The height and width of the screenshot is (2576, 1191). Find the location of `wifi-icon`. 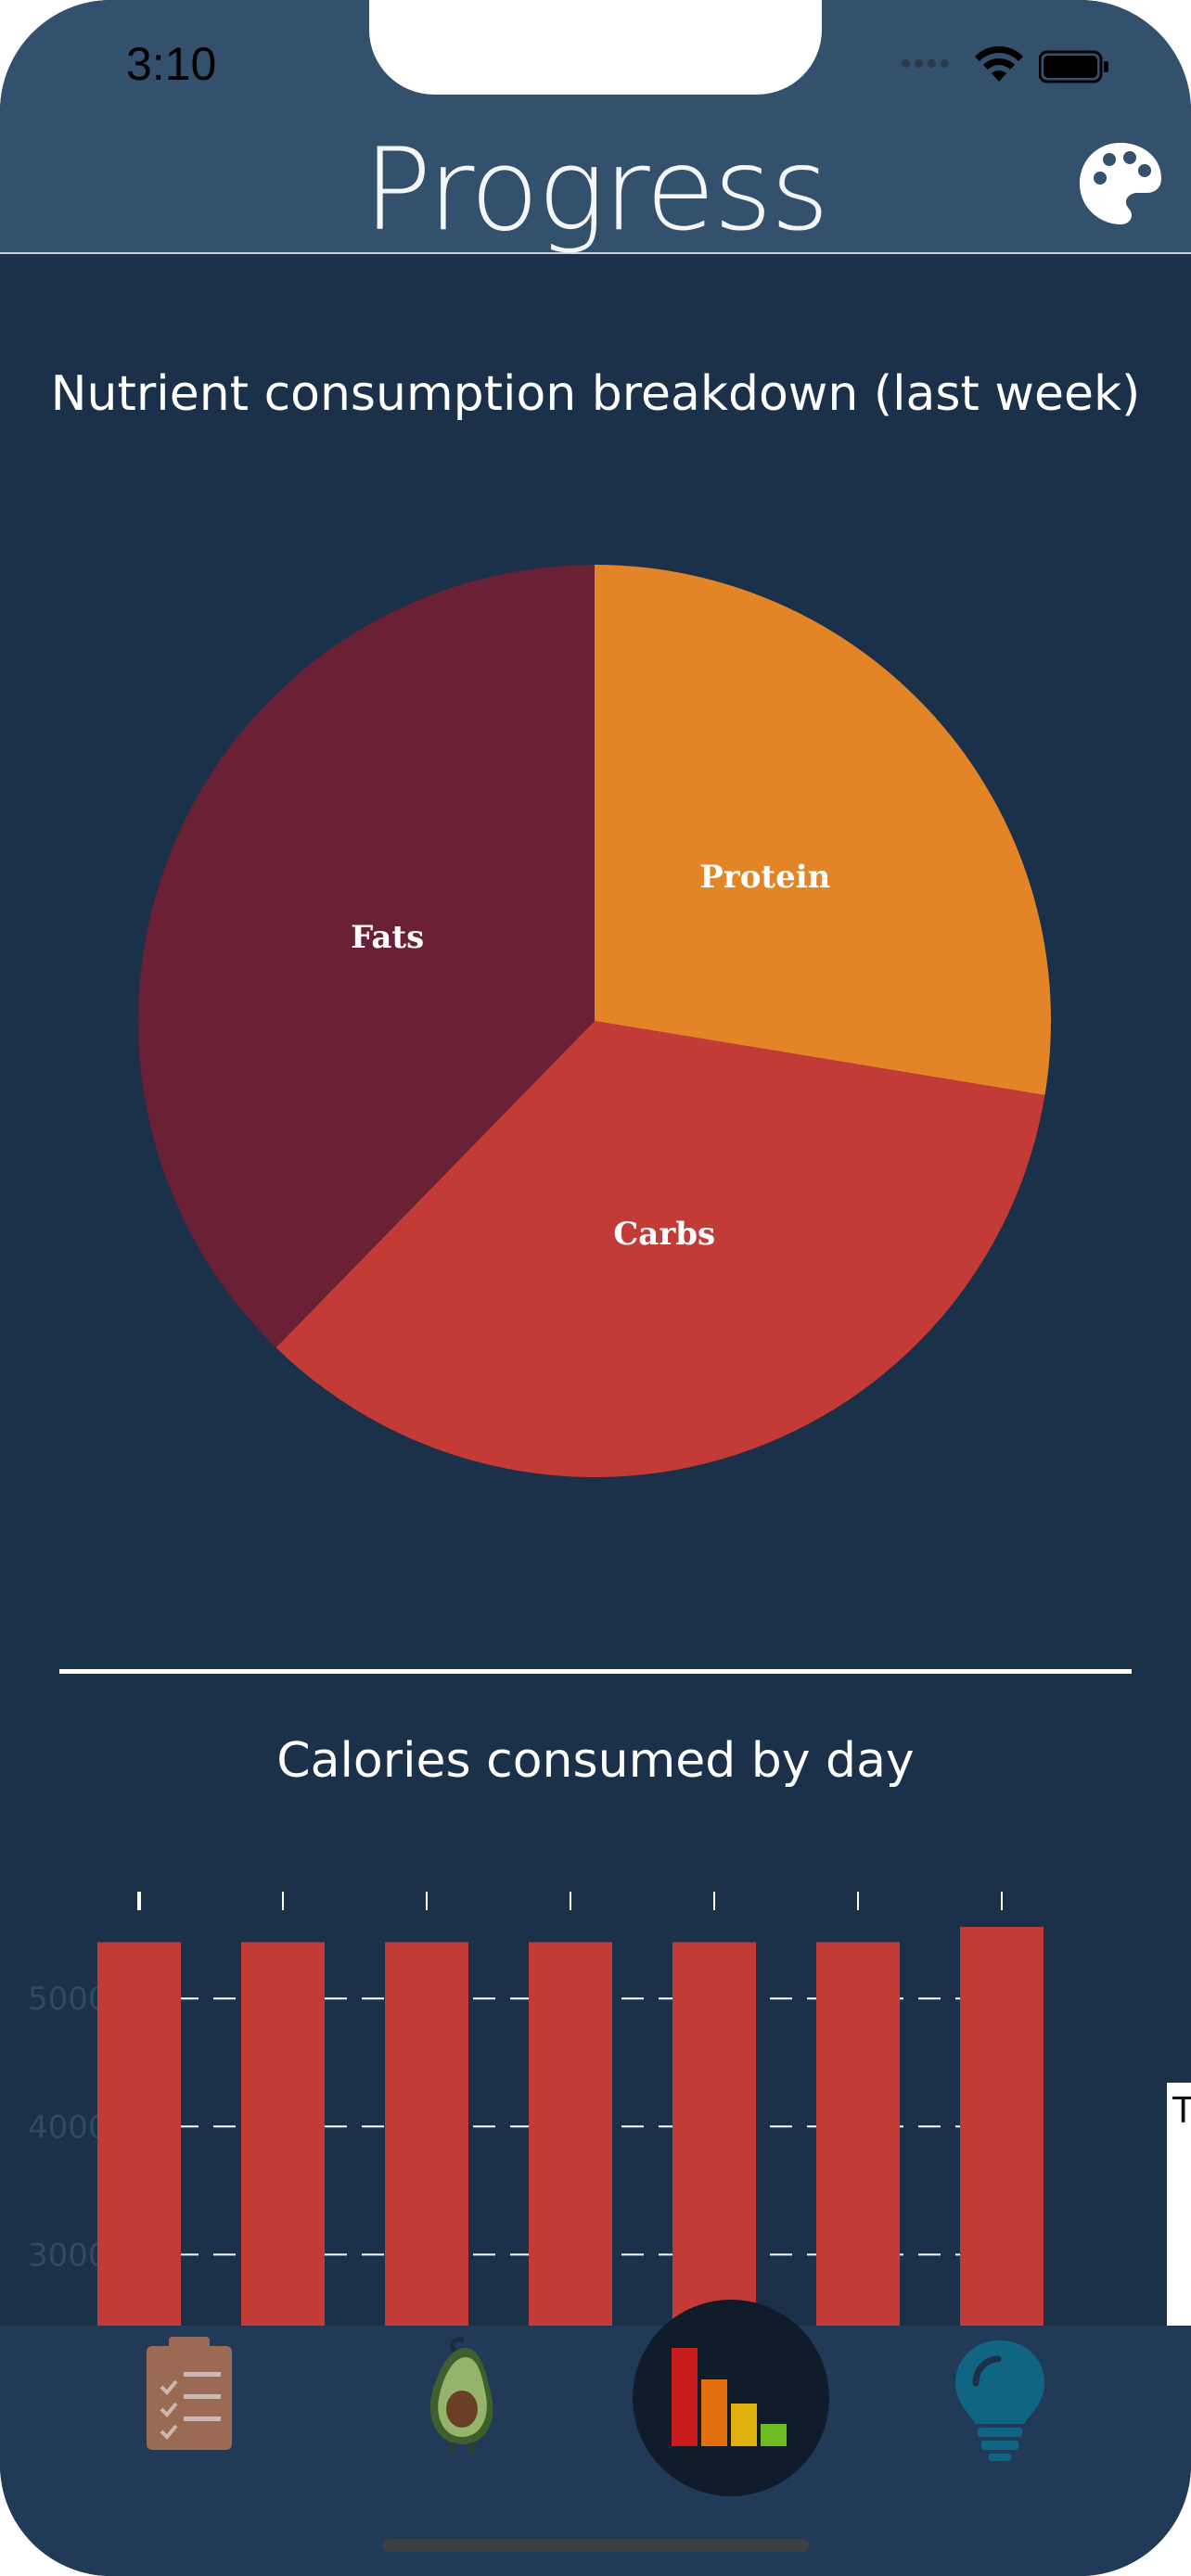

wifi-icon is located at coordinates (999, 64).